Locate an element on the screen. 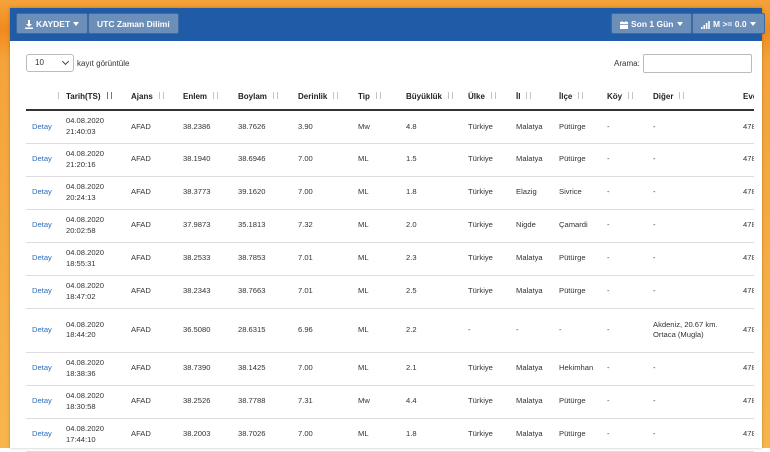 The image size is (770, 452). cell-lon: 39.1620 is located at coordinates (262, 193).